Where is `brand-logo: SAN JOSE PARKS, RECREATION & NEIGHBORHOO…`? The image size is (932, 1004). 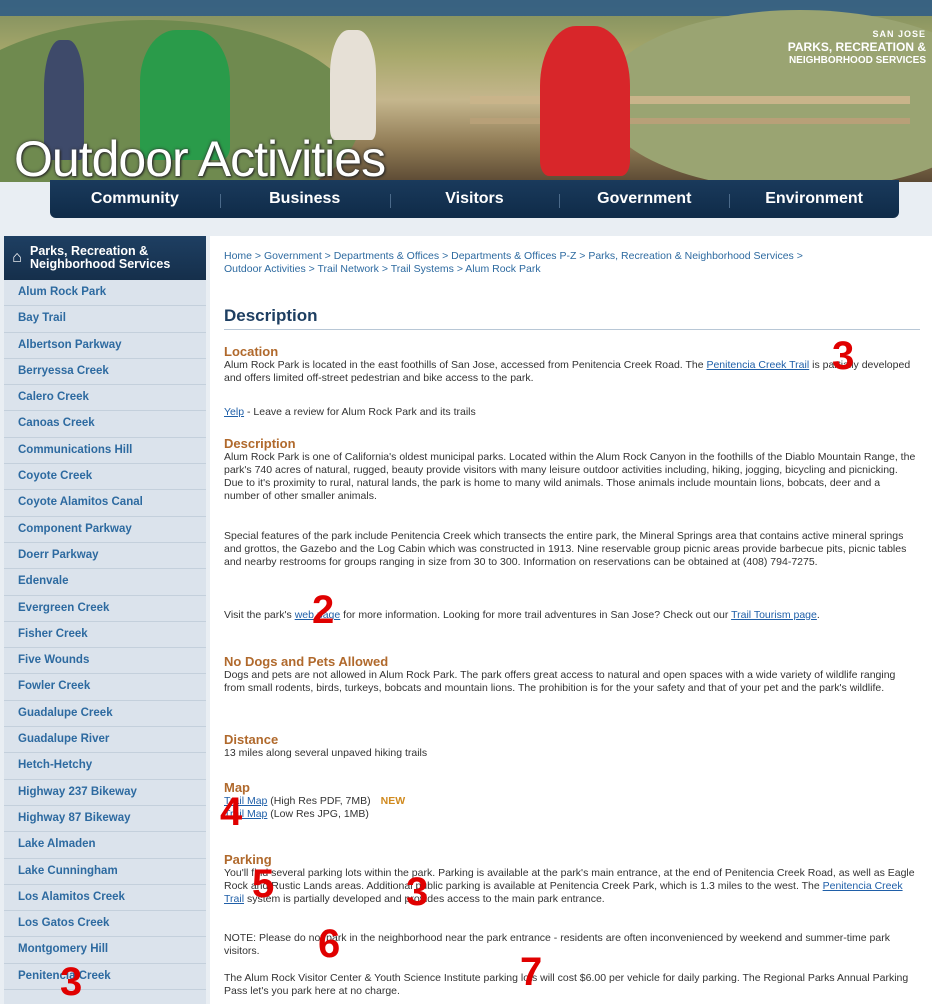
brand-logo: SAN JOSE PARKS, RECREATION & NEIGHBORHOO… is located at coordinates (856, 47).